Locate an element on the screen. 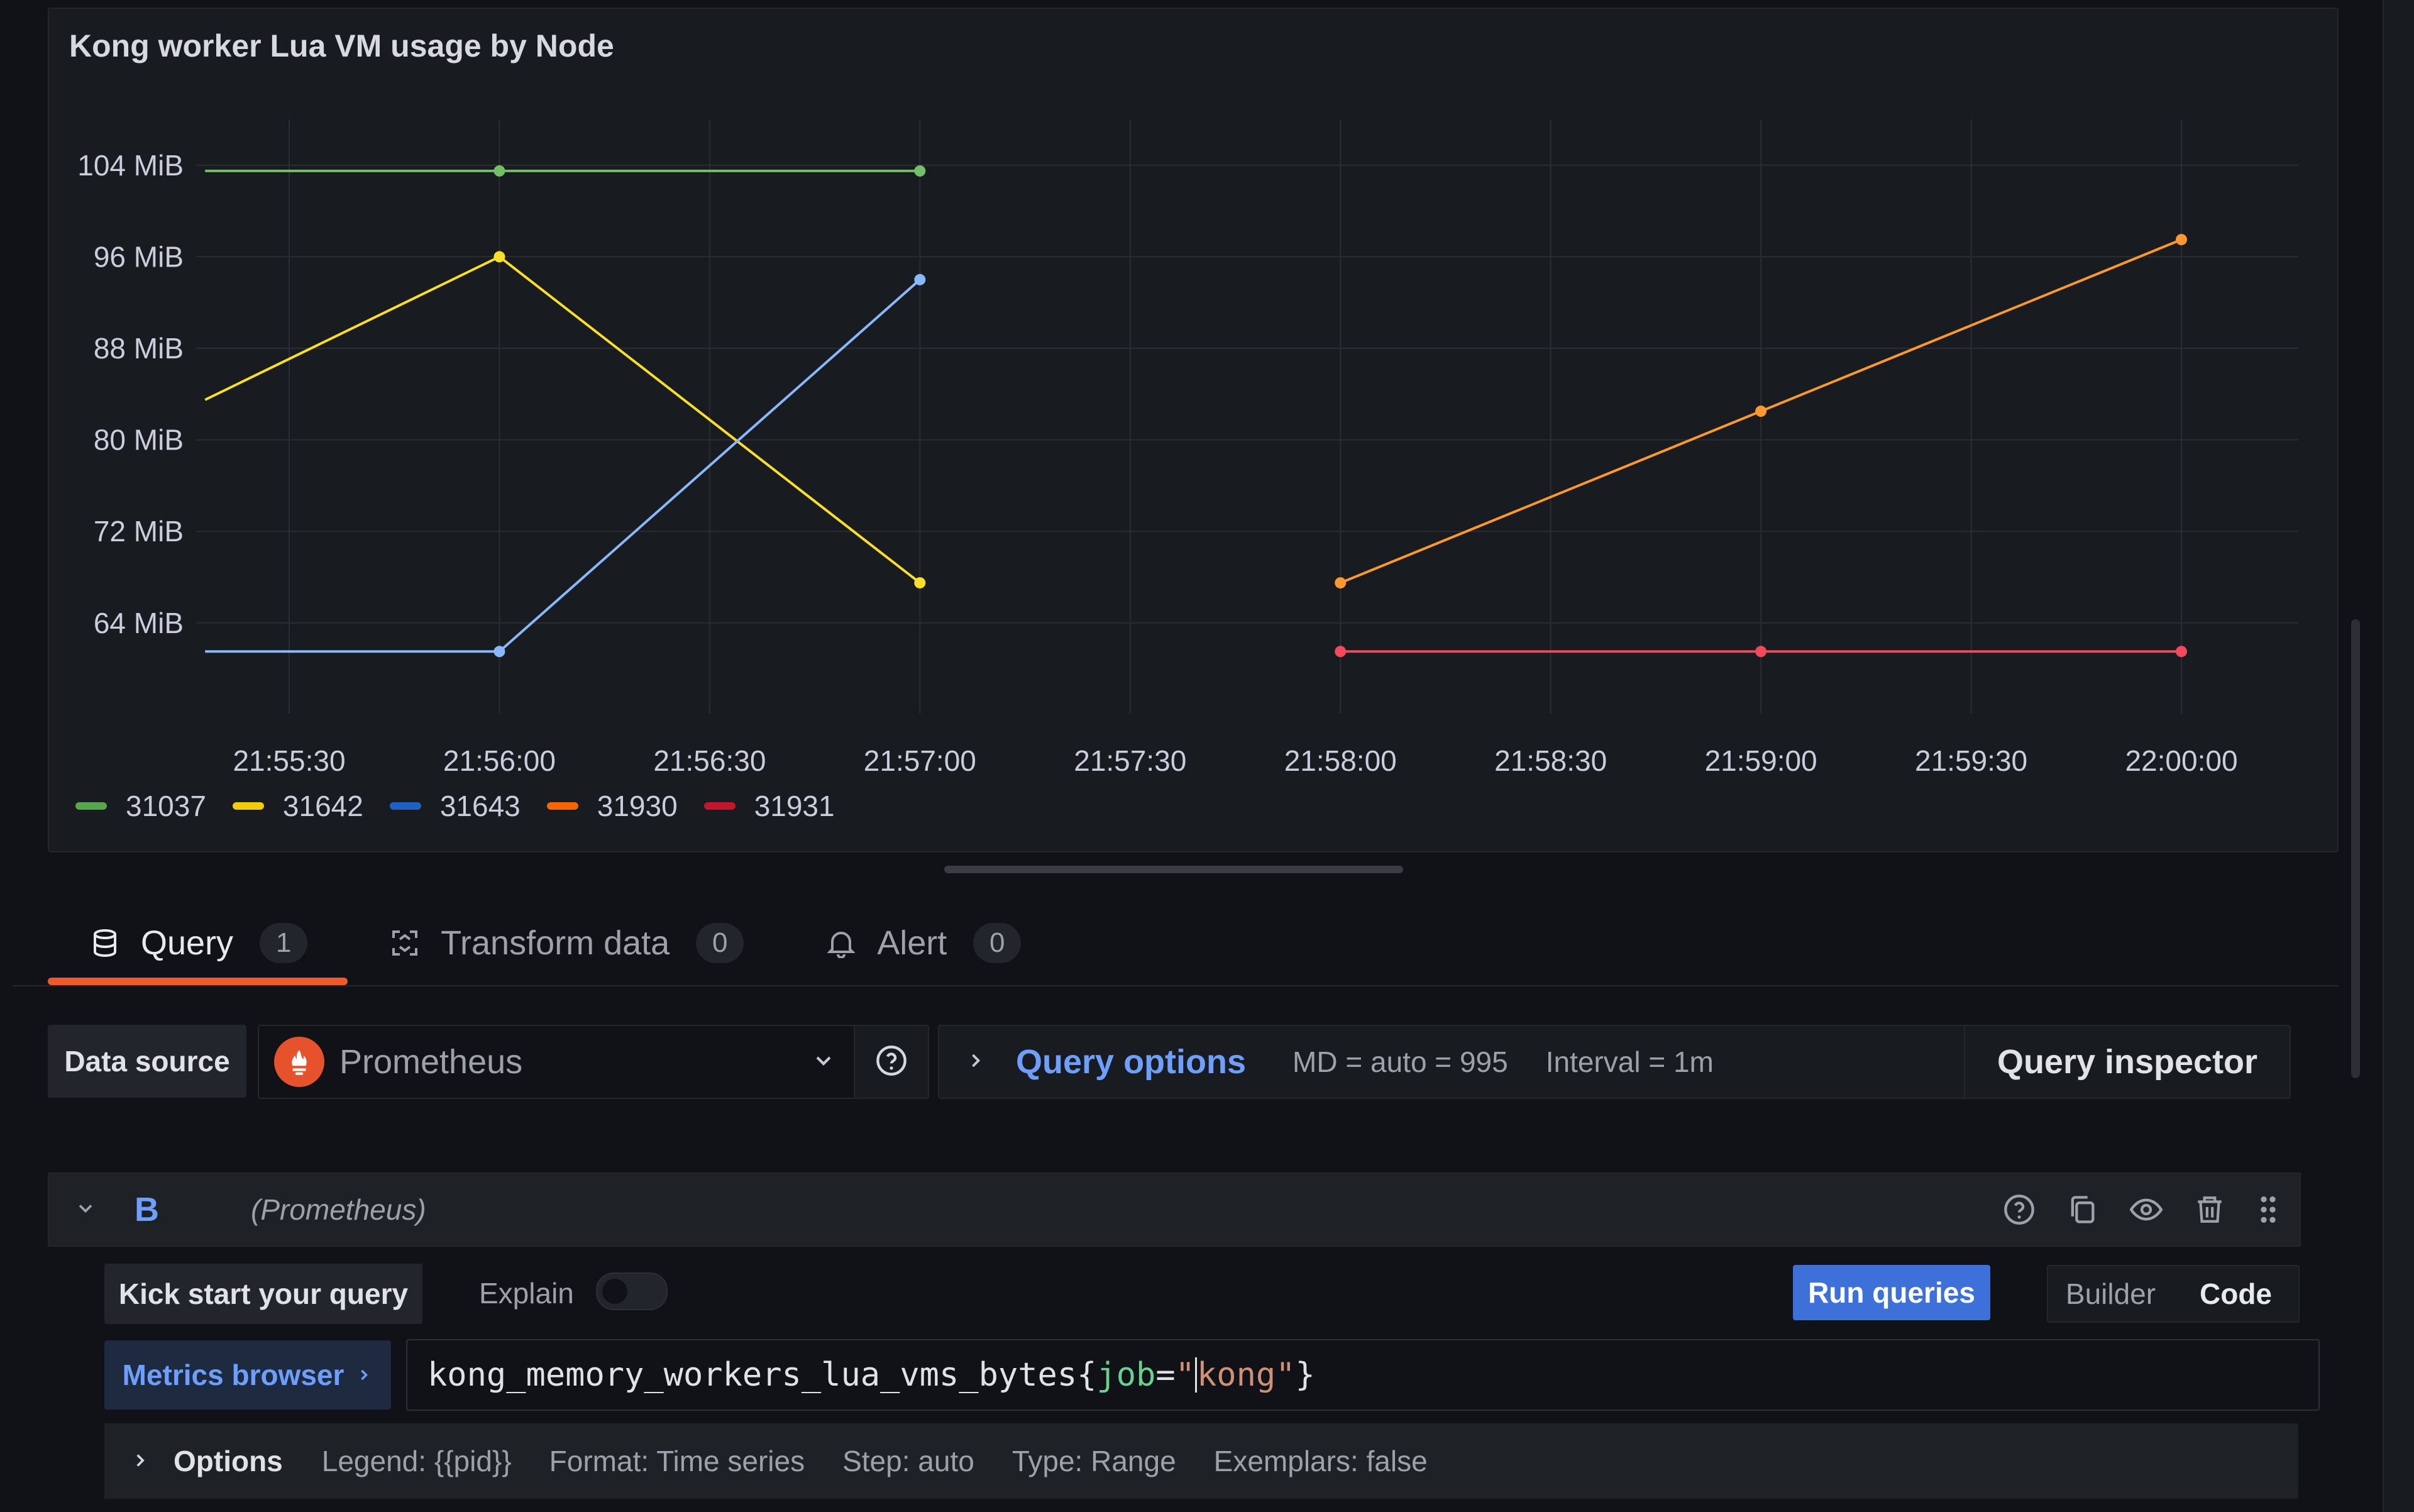  metrics-browser-label: Metrics browser is located at coordinates (233, 1375).